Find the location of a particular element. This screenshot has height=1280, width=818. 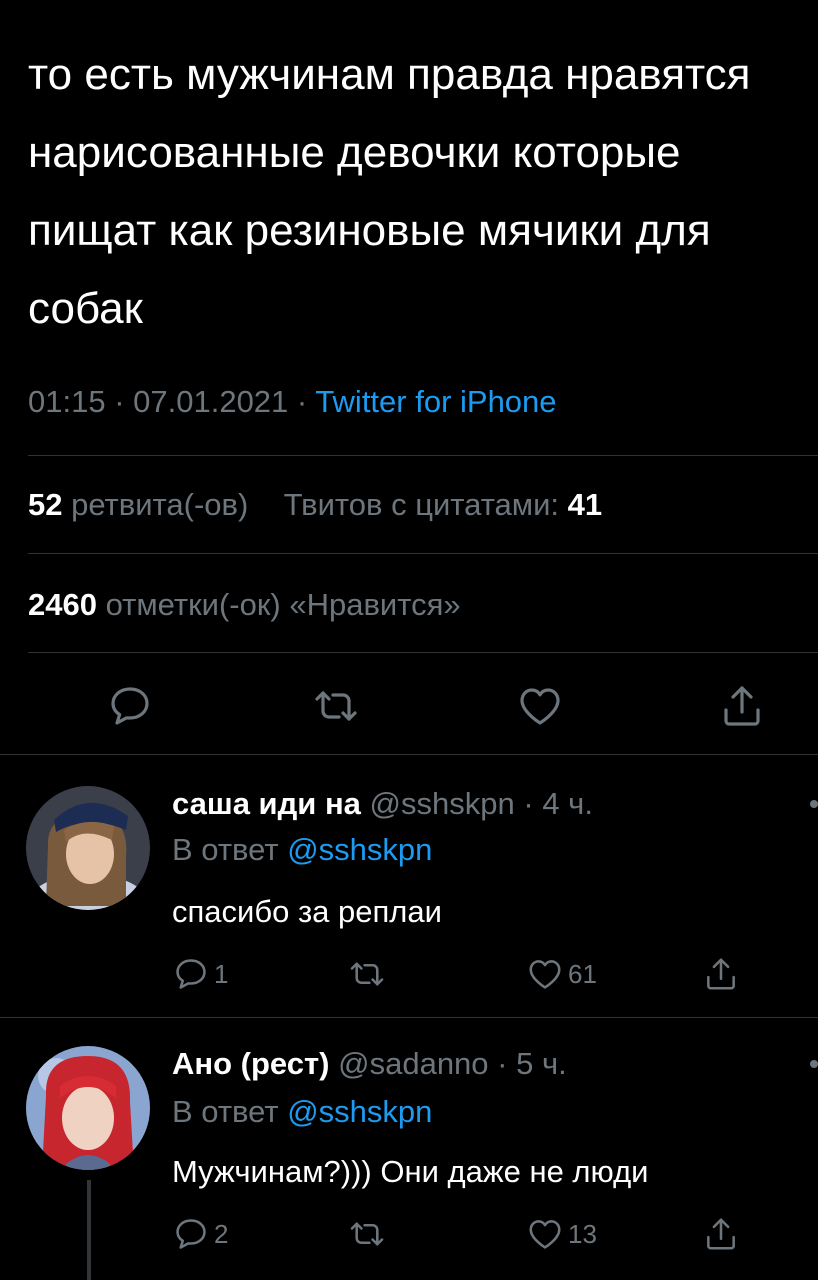

thread-line is located at coordinates (89, 1230).